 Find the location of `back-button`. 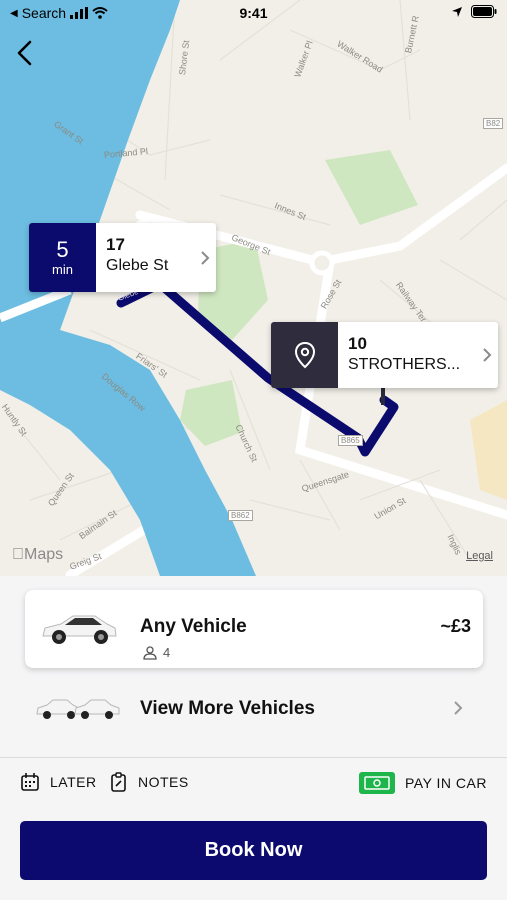

back-button is located at coordinates (26, 53).